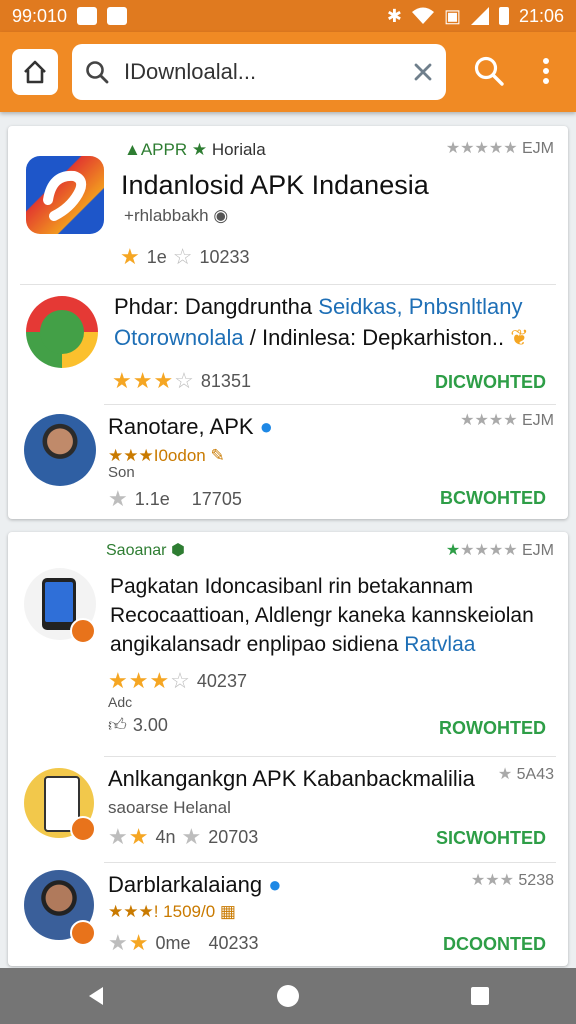 The image size is (576, 1024). I want to click on featured-rating: ★ 1e ☆ 10233, so click(185, 256).